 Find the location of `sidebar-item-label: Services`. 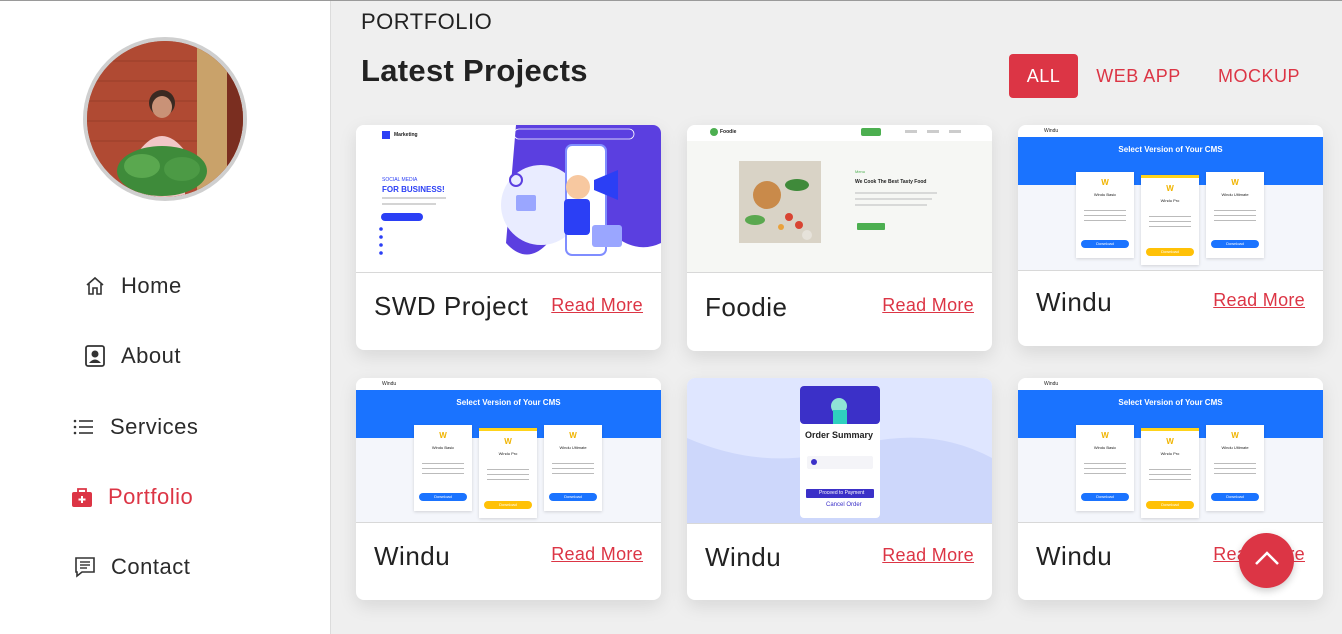

sidebar-item-label: Services is located at coordinates (154, 426).